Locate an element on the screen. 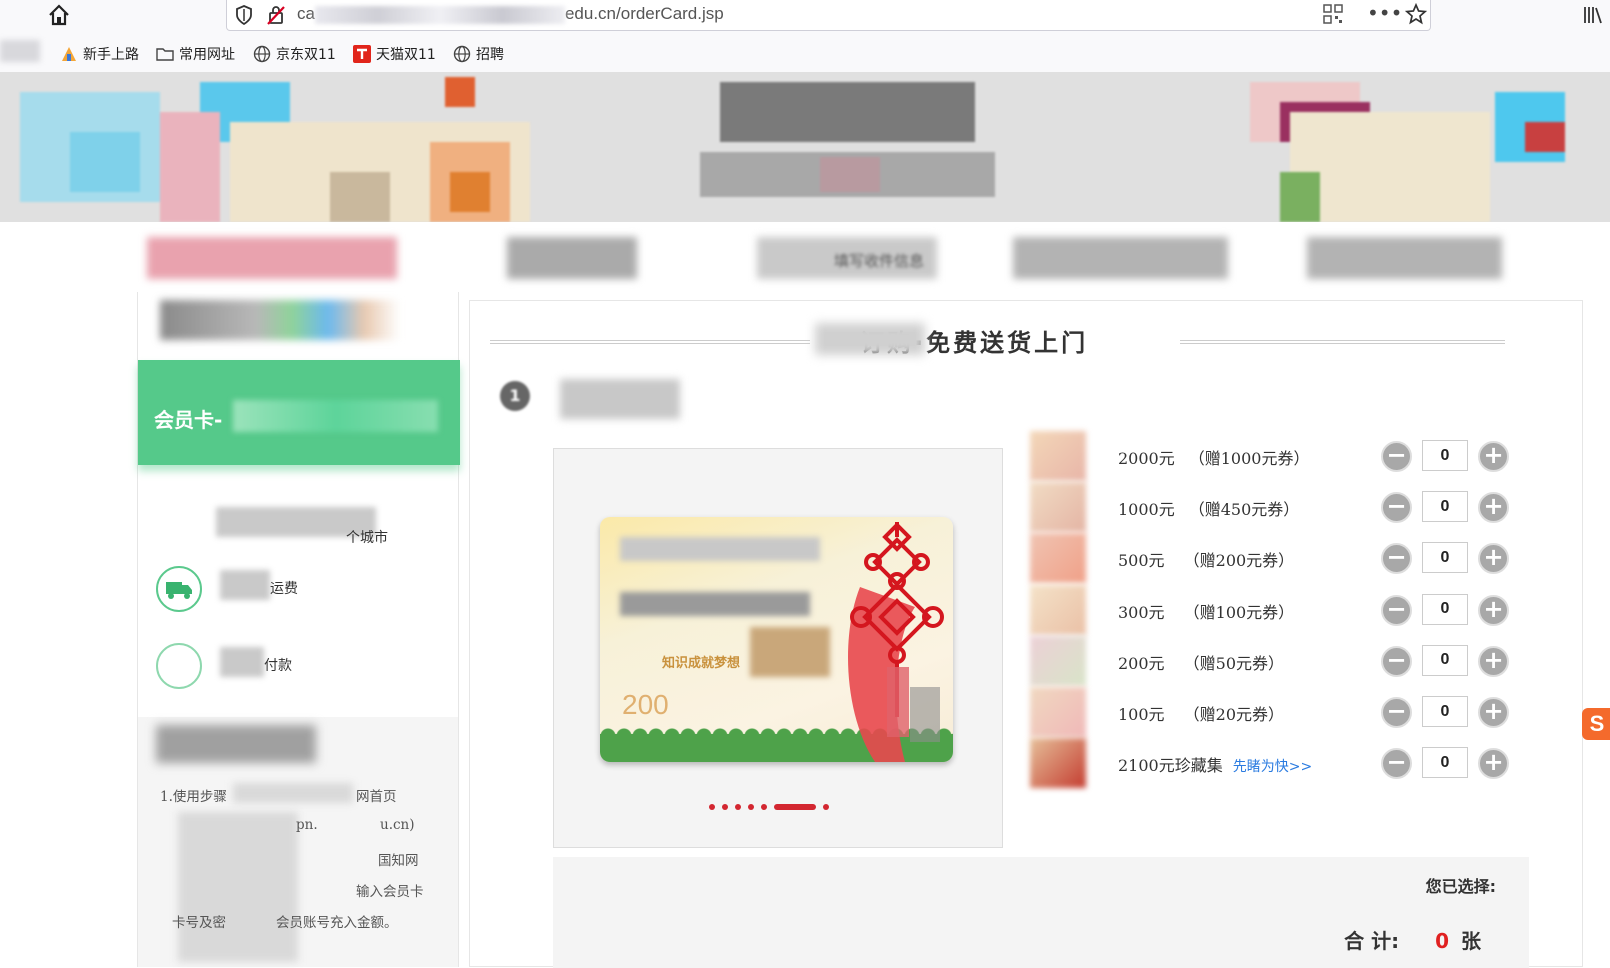 This screenshot has height=968, width=1610. step-2-tab is located at coordinates (572, 258).